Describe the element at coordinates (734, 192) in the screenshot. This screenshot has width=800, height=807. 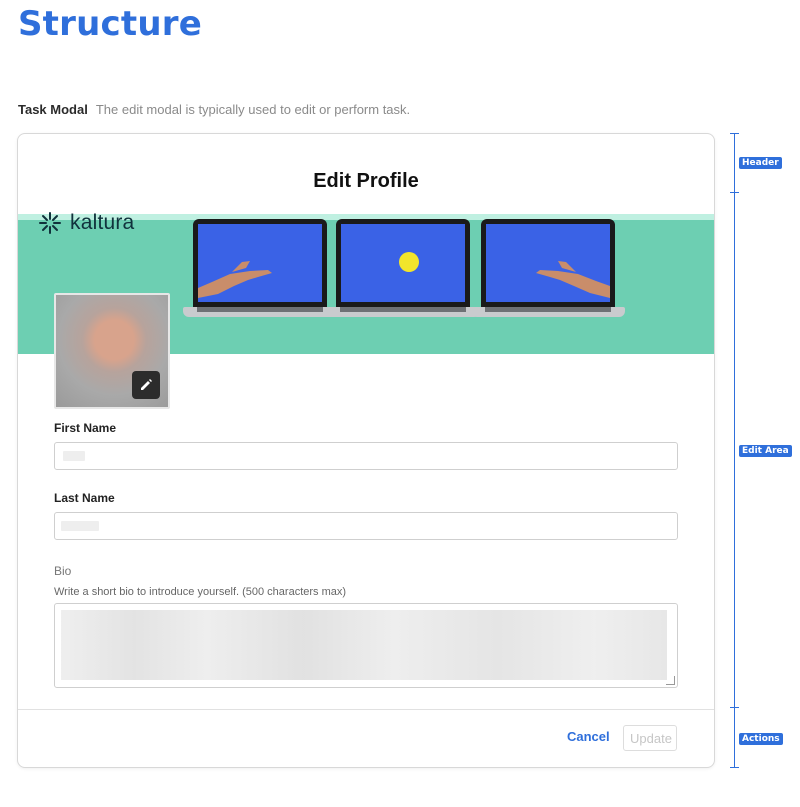
I see `annotation-tick-header-end` at that location.